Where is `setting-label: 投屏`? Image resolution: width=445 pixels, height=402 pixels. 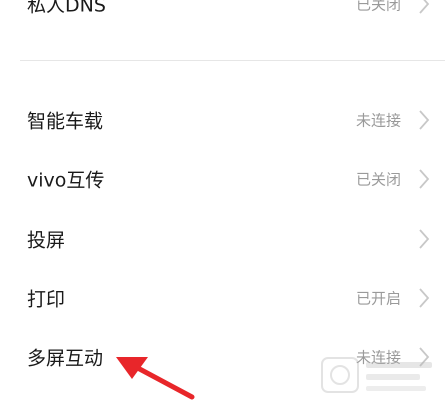
setting-label: 投屏 is located at coordinates (46, 240).